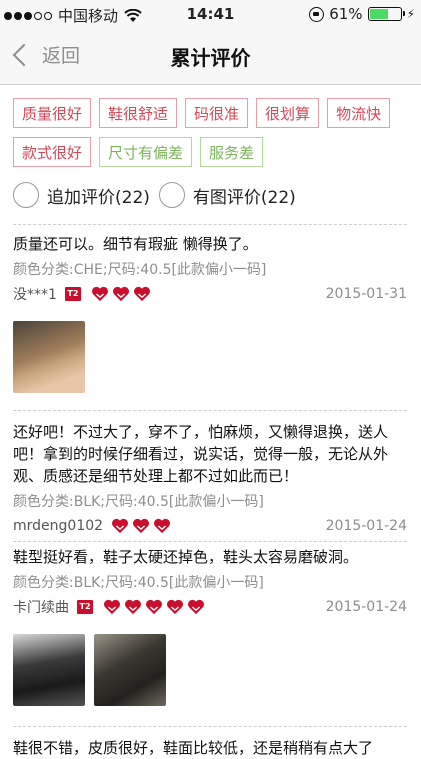  I want to click on review-filters: 追加评价(22) 有图评价(22), so click(159, 195).